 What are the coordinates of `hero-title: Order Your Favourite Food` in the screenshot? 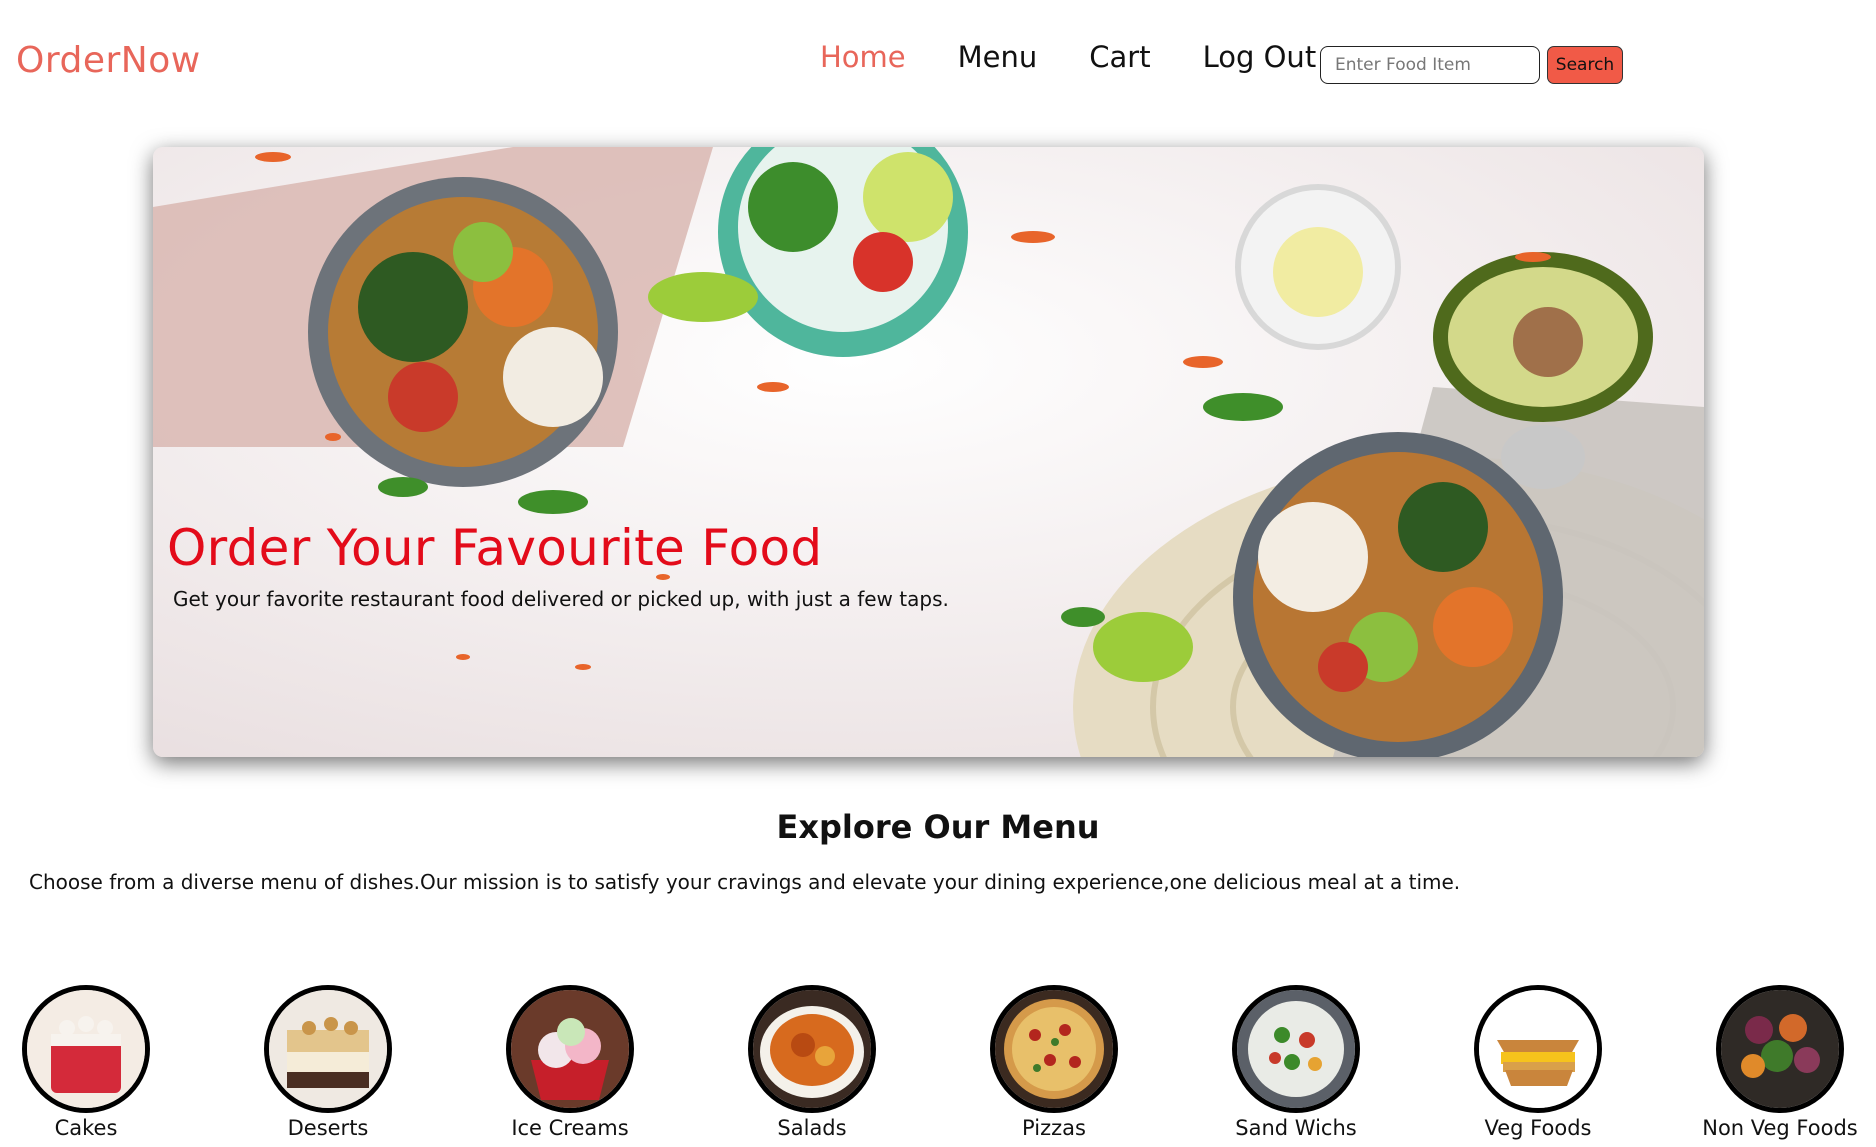 It's located at (495, 548).